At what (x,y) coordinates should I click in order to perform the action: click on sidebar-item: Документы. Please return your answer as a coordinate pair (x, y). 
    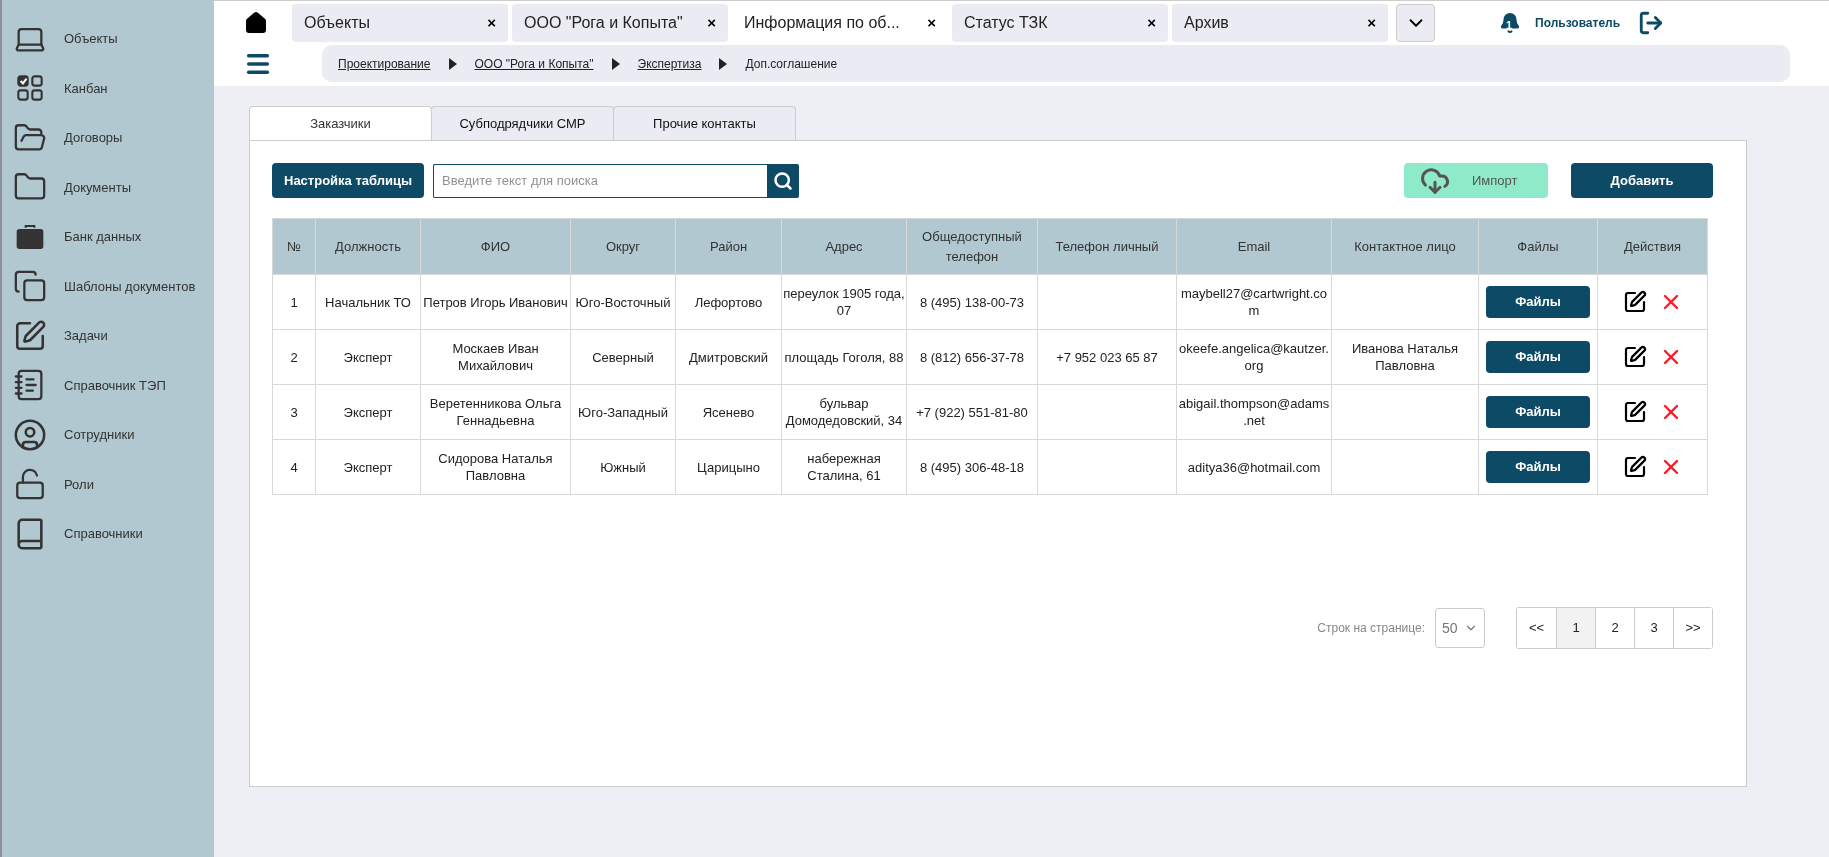
    Looking at the image, I should click on (108, 187).